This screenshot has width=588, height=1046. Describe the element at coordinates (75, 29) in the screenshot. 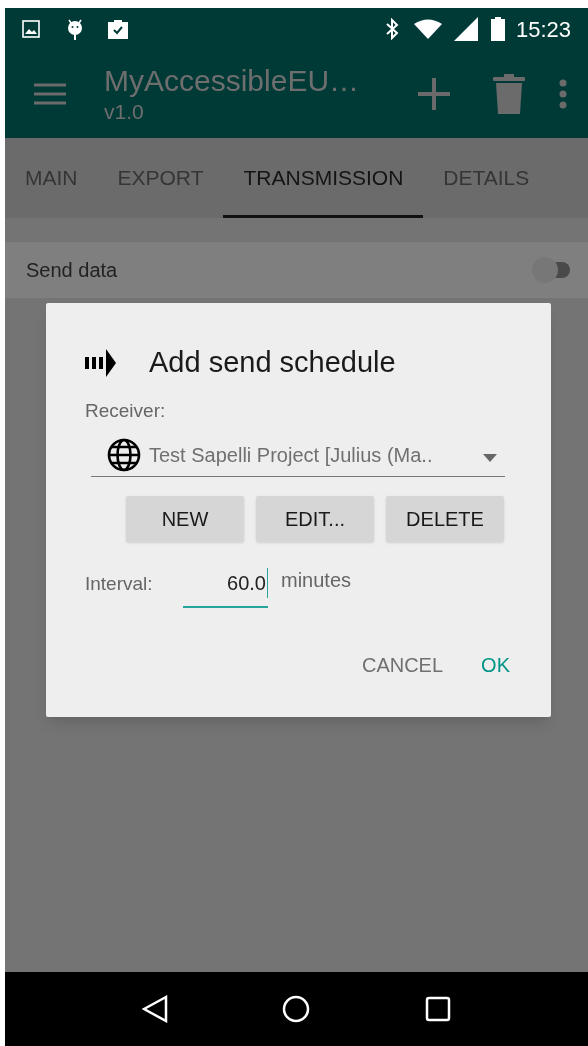

I see `android-icon` at that location.